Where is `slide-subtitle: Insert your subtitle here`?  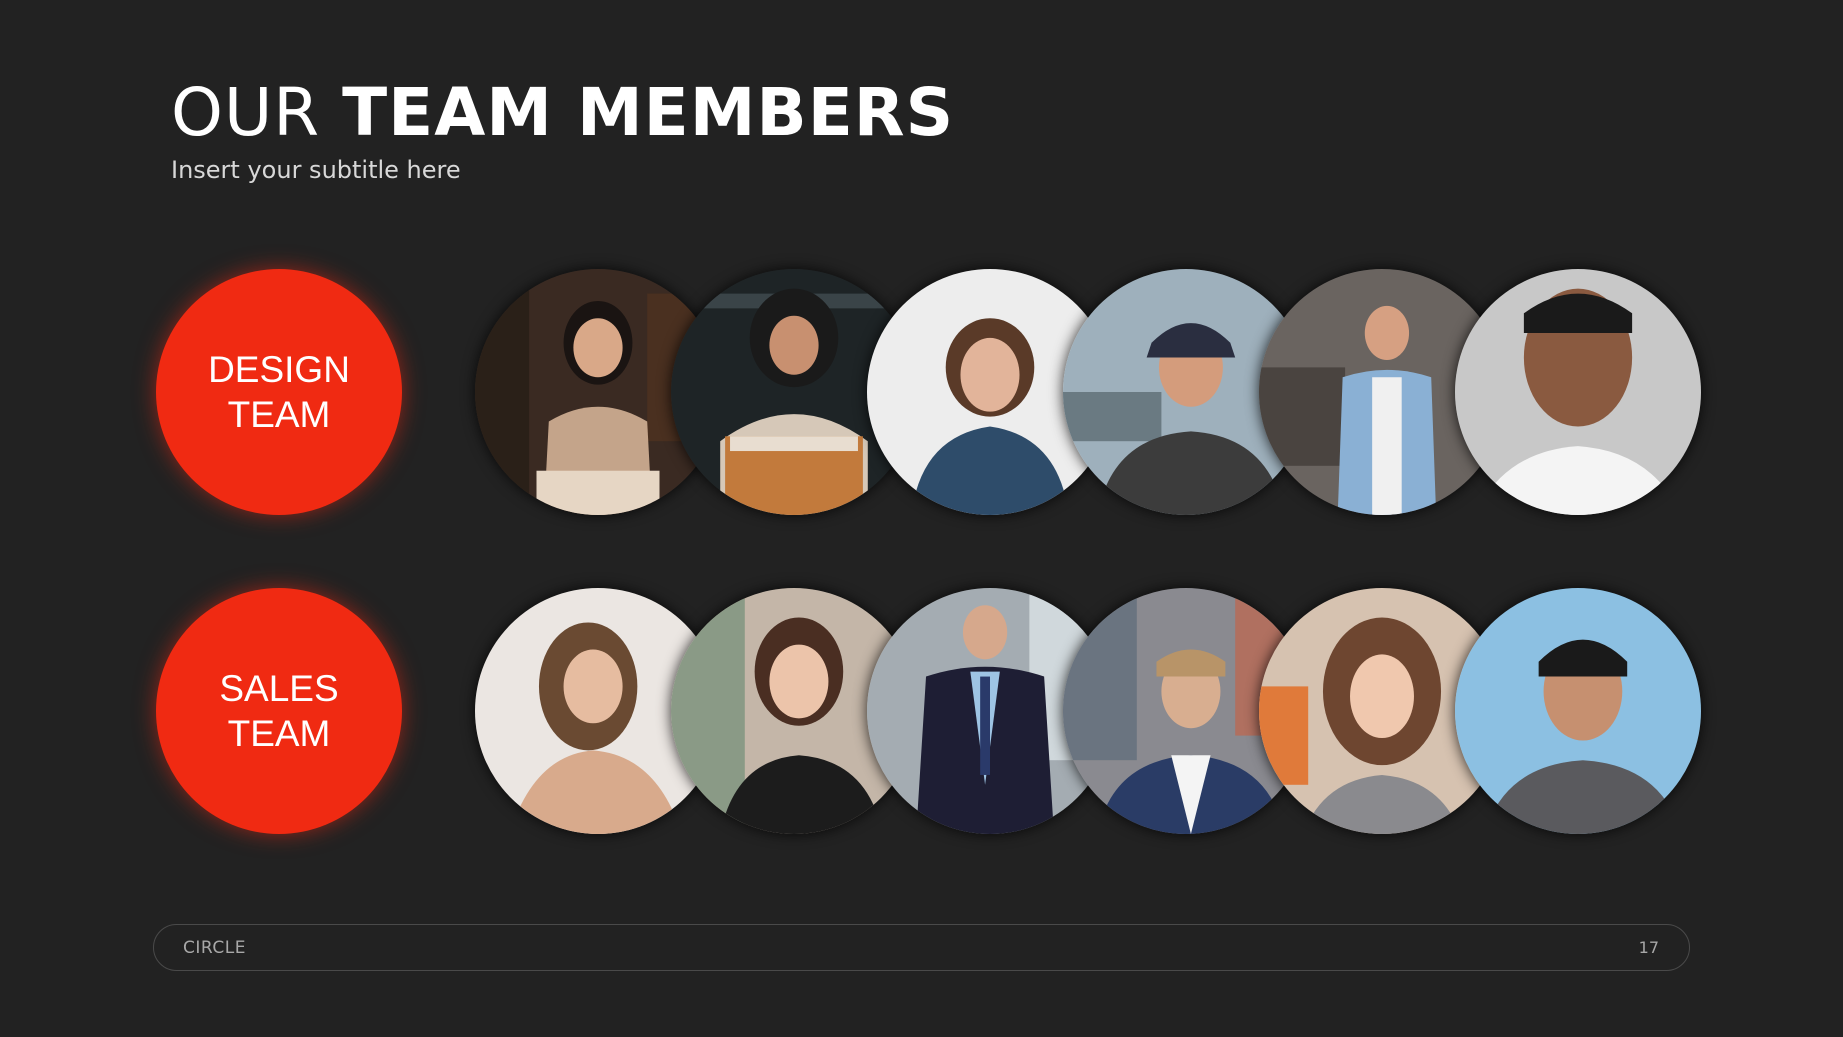
slide-subtitle: Insert your subtitle here is located at coordinates (316, 170).